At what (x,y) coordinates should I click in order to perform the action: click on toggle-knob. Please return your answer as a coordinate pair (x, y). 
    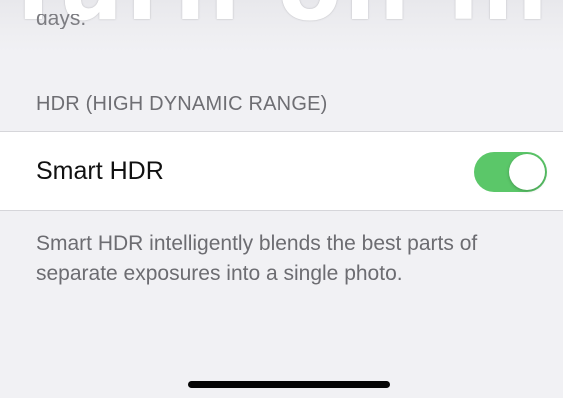
    Looking at the image, I should click on (527, 172).